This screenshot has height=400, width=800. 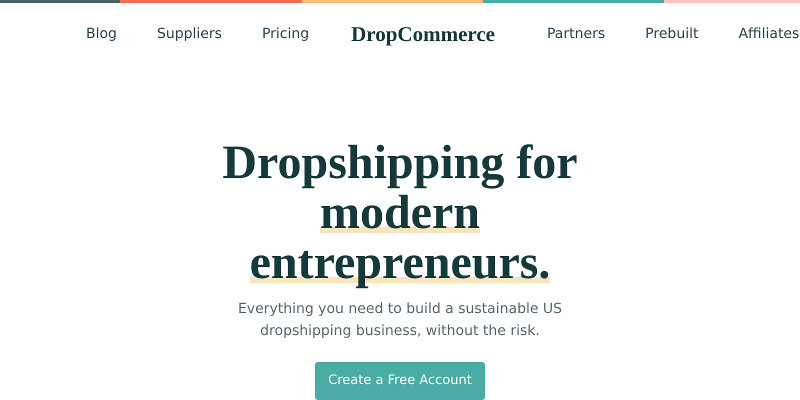 What do you see at coordinates (400, 320) in the screenshot?
I see `subtitle: Everything you need to build a sustainable US dropshipping business, without the risk.` at bounding box center [400, 320].